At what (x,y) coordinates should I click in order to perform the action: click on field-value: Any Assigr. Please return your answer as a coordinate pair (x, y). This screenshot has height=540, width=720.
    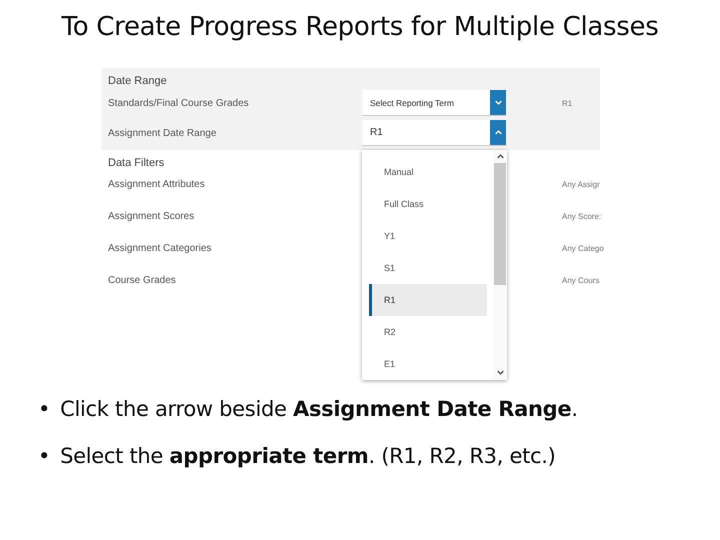
    Looking at the image, I should click on (580, 184).